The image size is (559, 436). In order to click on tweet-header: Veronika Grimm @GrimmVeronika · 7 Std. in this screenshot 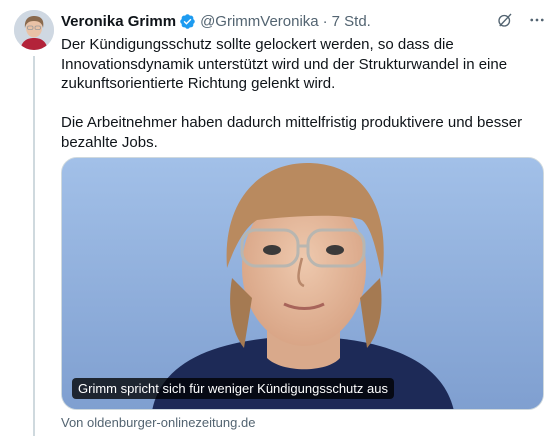, I will do `click(216, 21)`.